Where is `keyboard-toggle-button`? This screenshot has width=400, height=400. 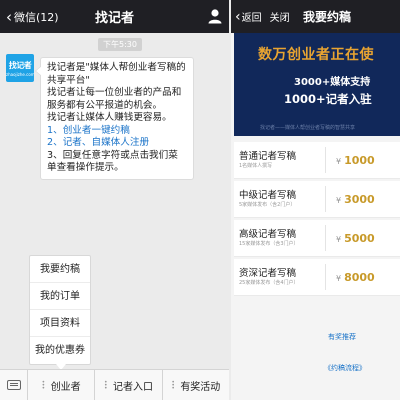
keyboard-toggle-button is located at coordinates (14, 385).